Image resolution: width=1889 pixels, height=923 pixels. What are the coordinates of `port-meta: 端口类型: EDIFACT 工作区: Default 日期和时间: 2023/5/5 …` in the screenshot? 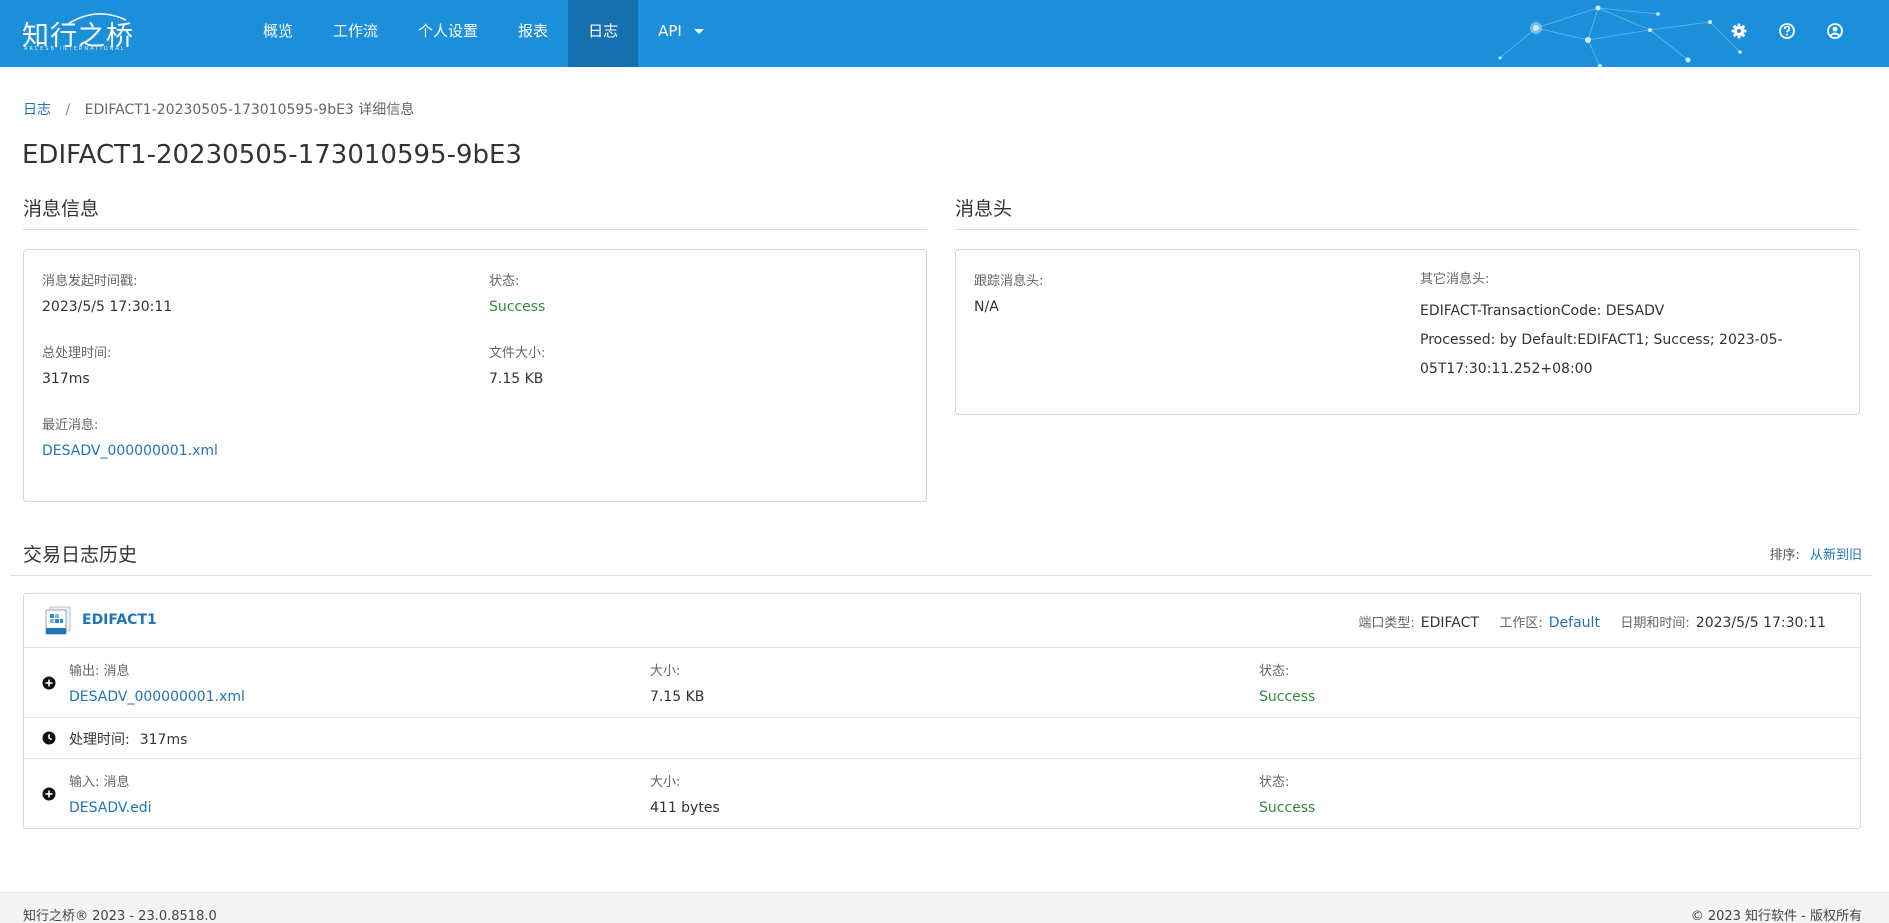 It's located at (1592, 621).